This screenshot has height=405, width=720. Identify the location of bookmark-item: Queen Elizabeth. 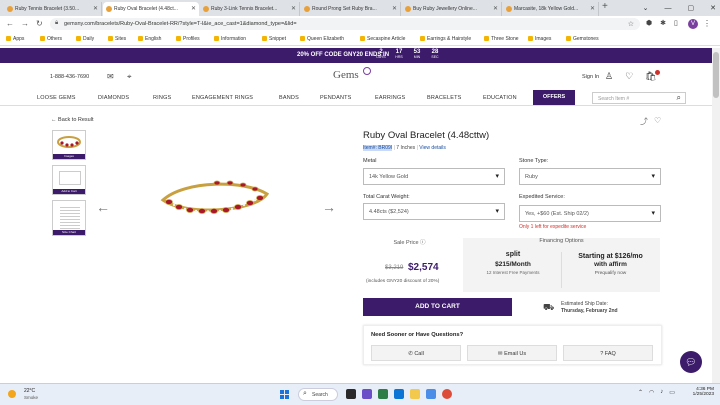
(322, 39).